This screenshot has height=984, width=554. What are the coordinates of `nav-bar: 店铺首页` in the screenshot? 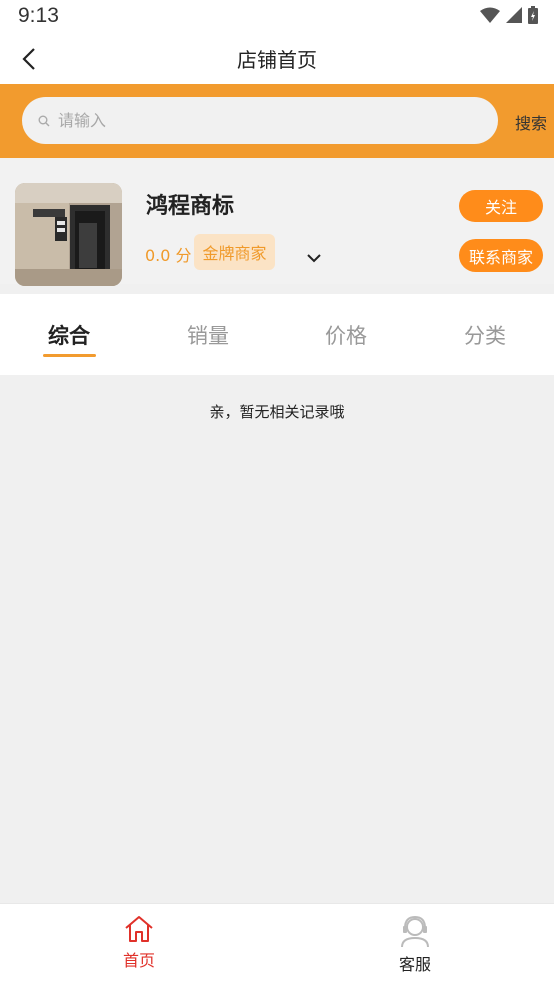 It's located at (277, 59).